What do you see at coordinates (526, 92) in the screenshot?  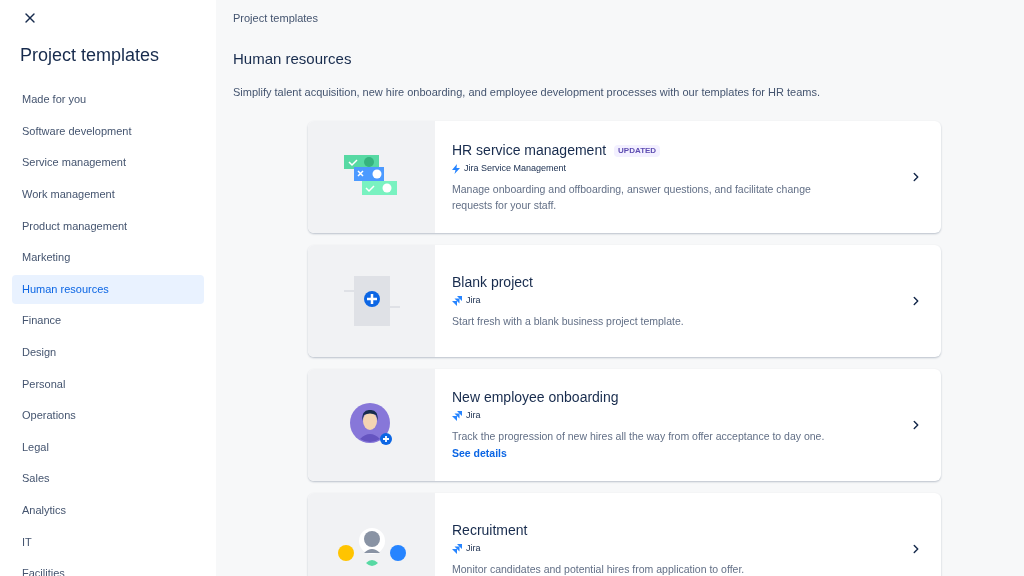 I see `page-description: Simplify talent acquisition, new hire onboarding, and employee development processes with our templates for HR teams.` at bounding box center [526, 92].